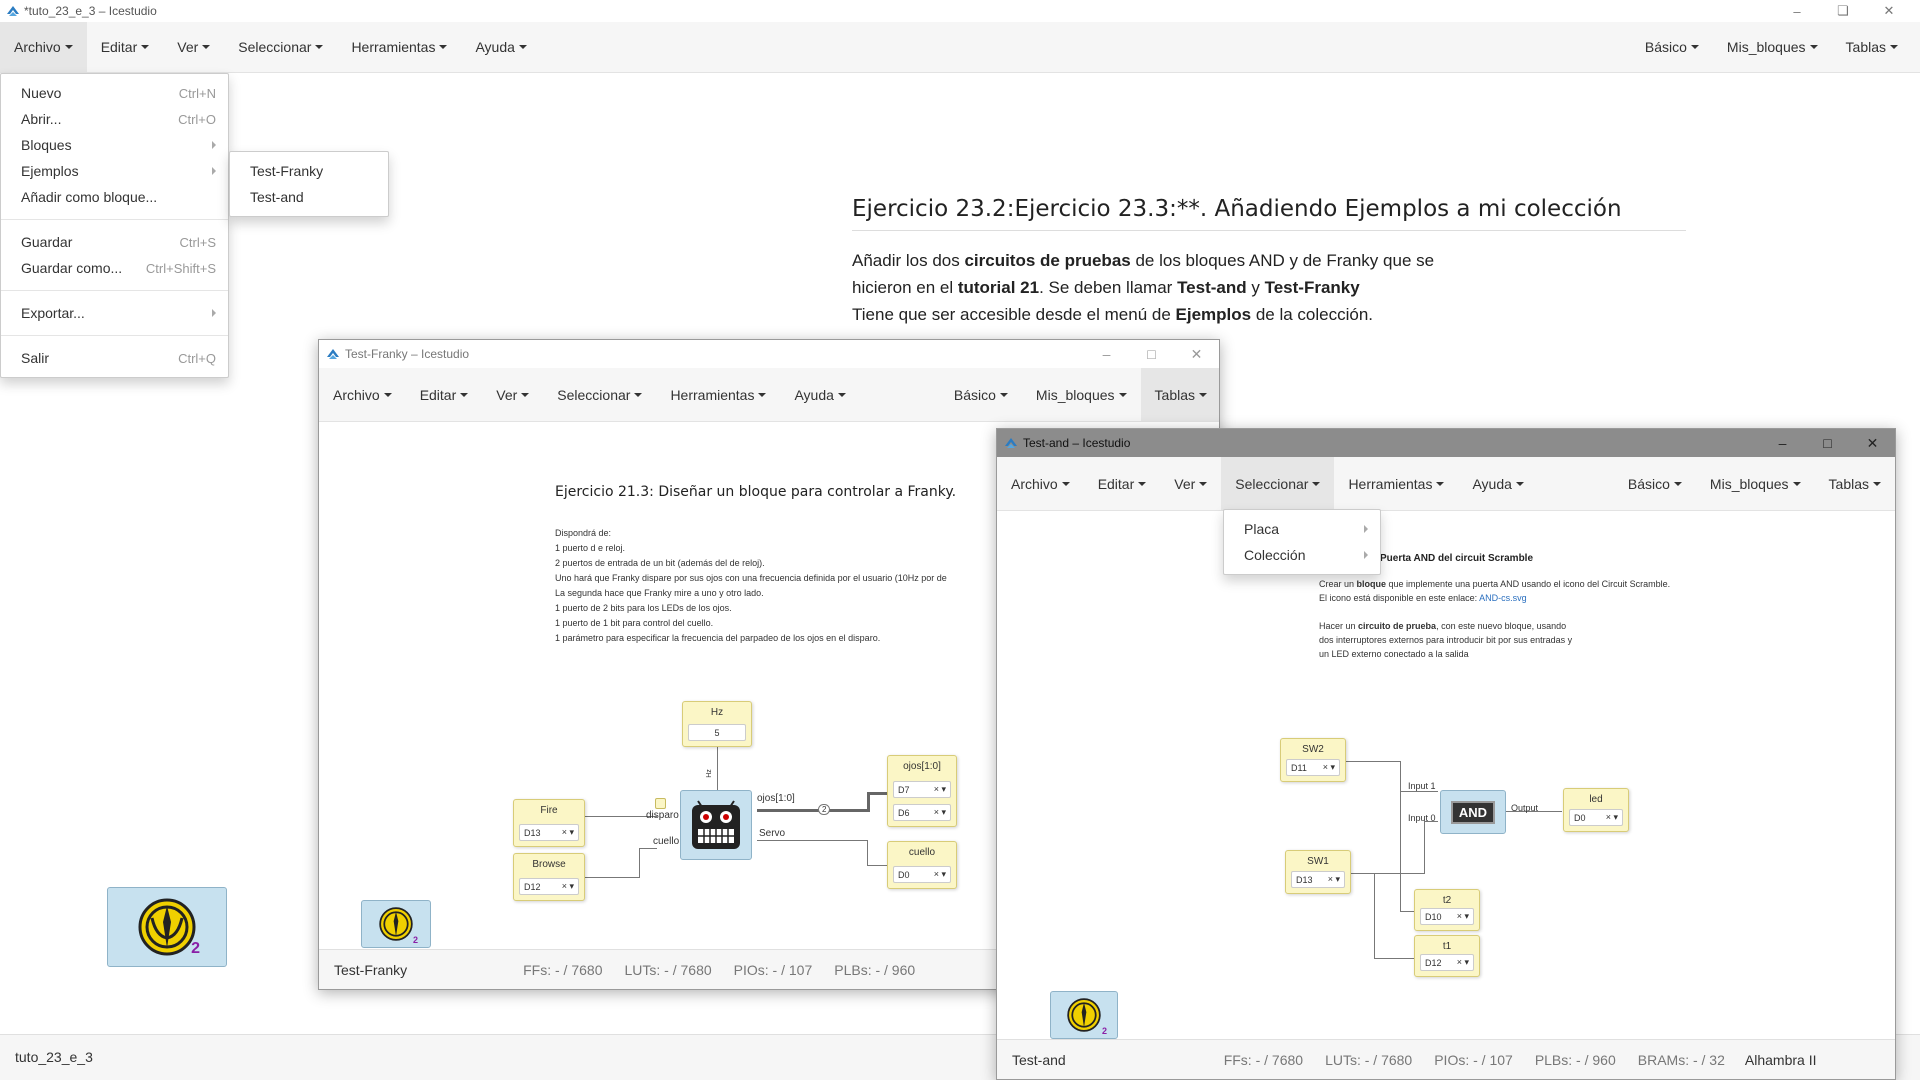 The height and width of the screenshot is (1080, 1920). Describe the element at coordinates (549, 877) in the screenshot. I see `browse-input-block: Browse D12 × ▾` at that location.